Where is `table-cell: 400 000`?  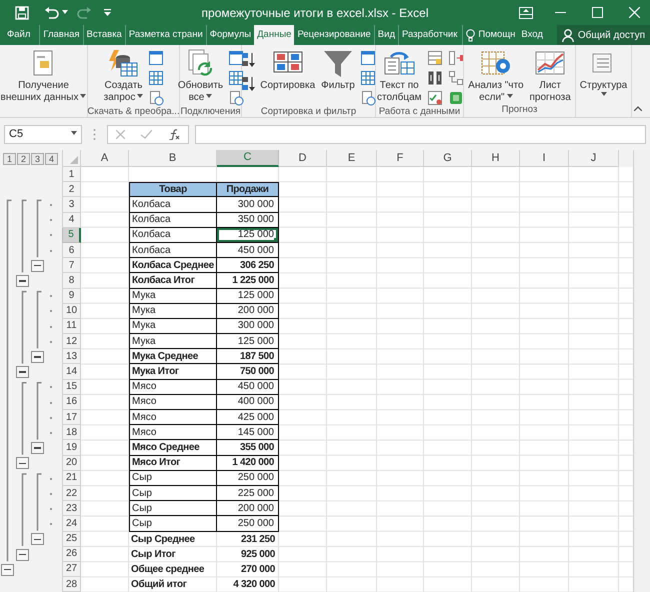 table-cell: 400 000 is located at coordinates (248, 402).